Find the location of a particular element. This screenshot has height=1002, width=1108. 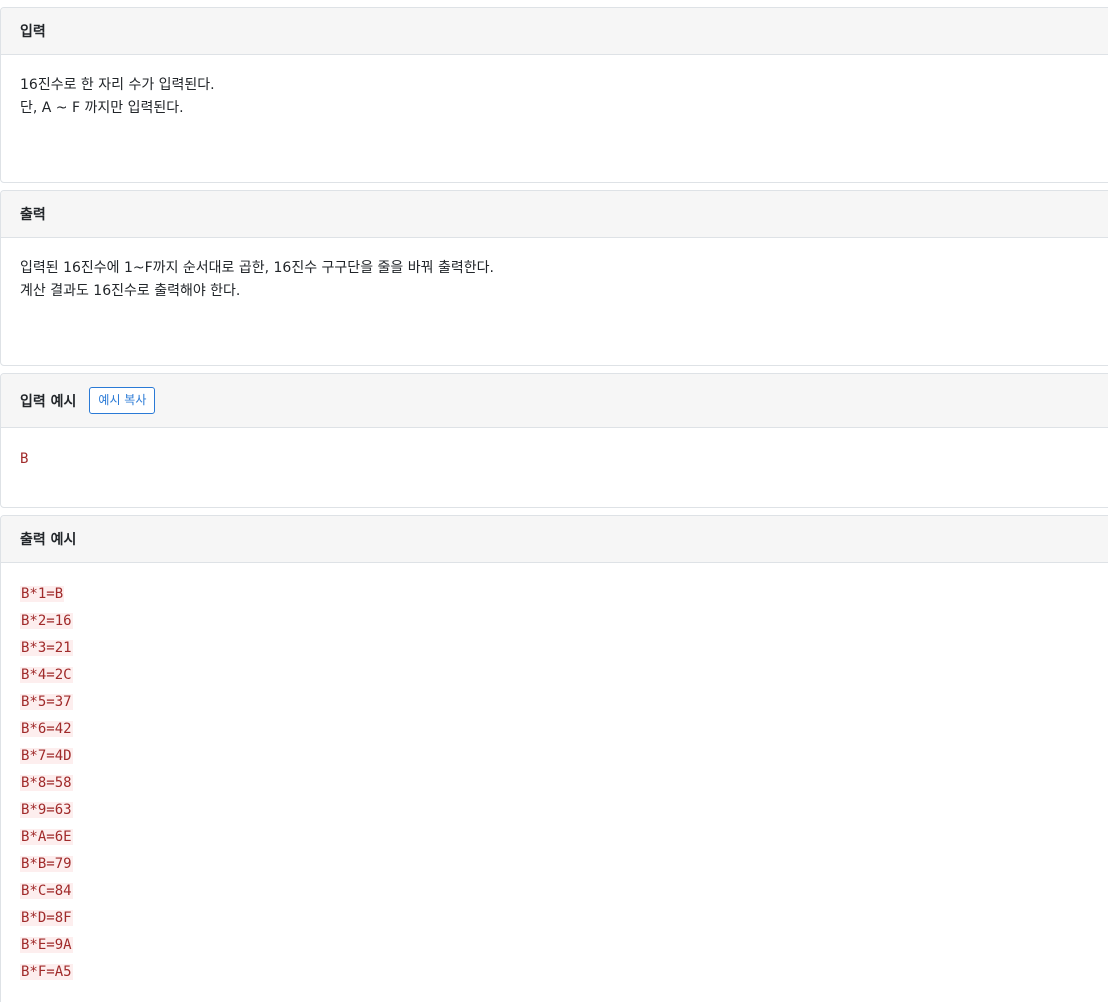

output-line: B*E=9A is located at coordinates (46, 945).